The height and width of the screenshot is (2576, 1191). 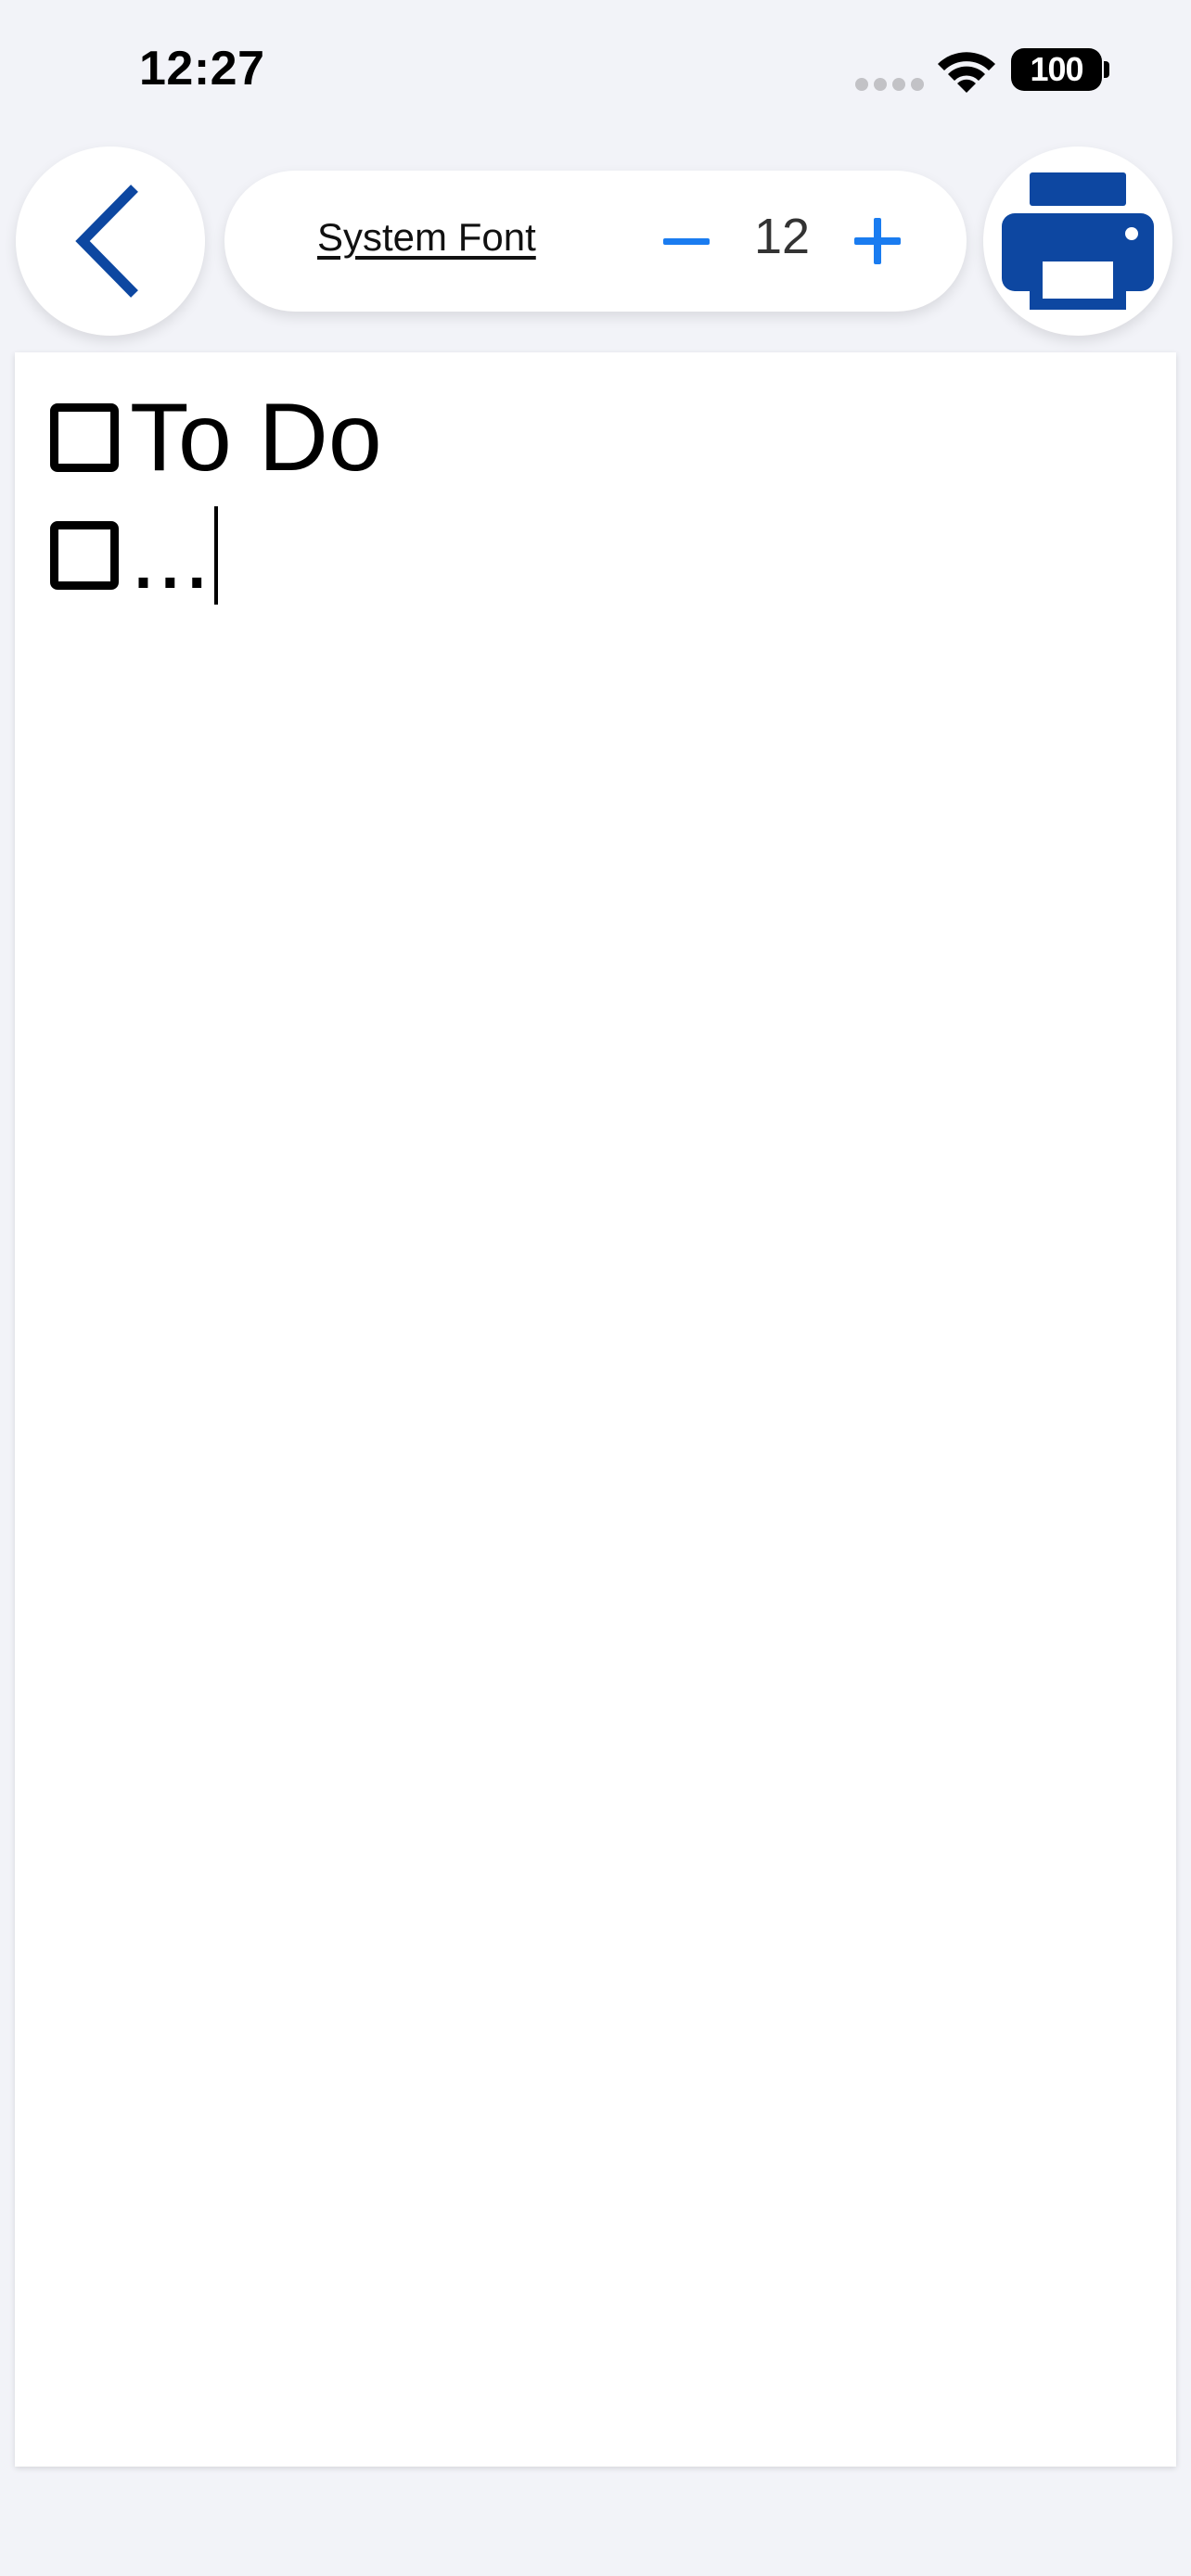 What do you see at coordinates (889, 84) in the screenshot?
I see `cellular-signal-icon` at bounding box center [889, 84].